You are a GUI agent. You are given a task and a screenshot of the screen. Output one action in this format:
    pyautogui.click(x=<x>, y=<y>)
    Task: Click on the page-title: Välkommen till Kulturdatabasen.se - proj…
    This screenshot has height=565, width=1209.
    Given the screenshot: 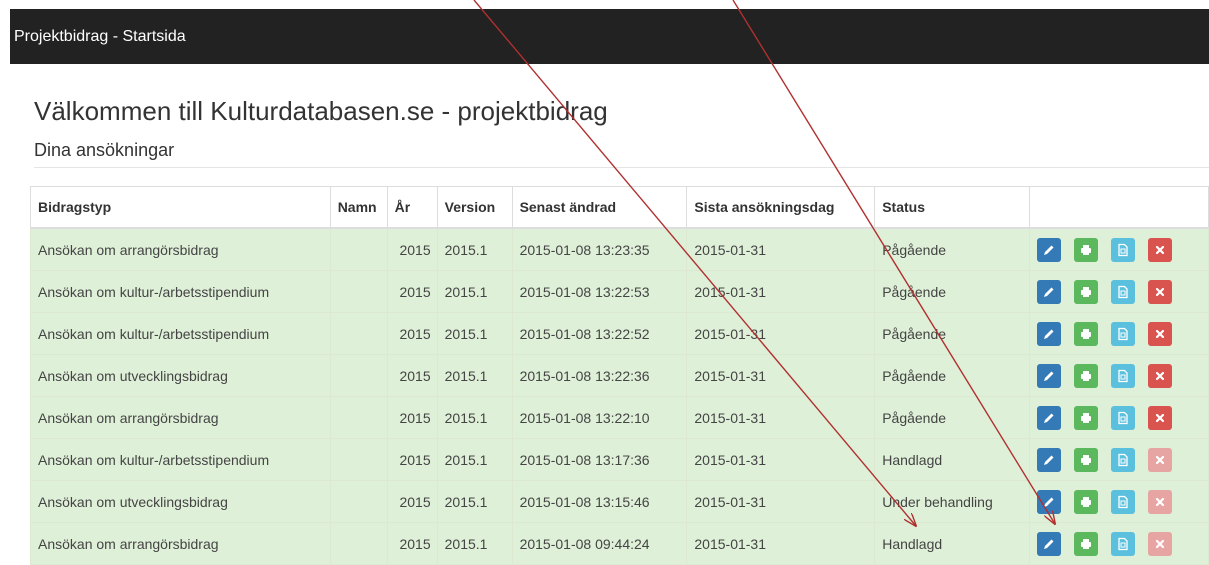 What is the action you would take?
    pyautogui.click(x=321, y=111)
    